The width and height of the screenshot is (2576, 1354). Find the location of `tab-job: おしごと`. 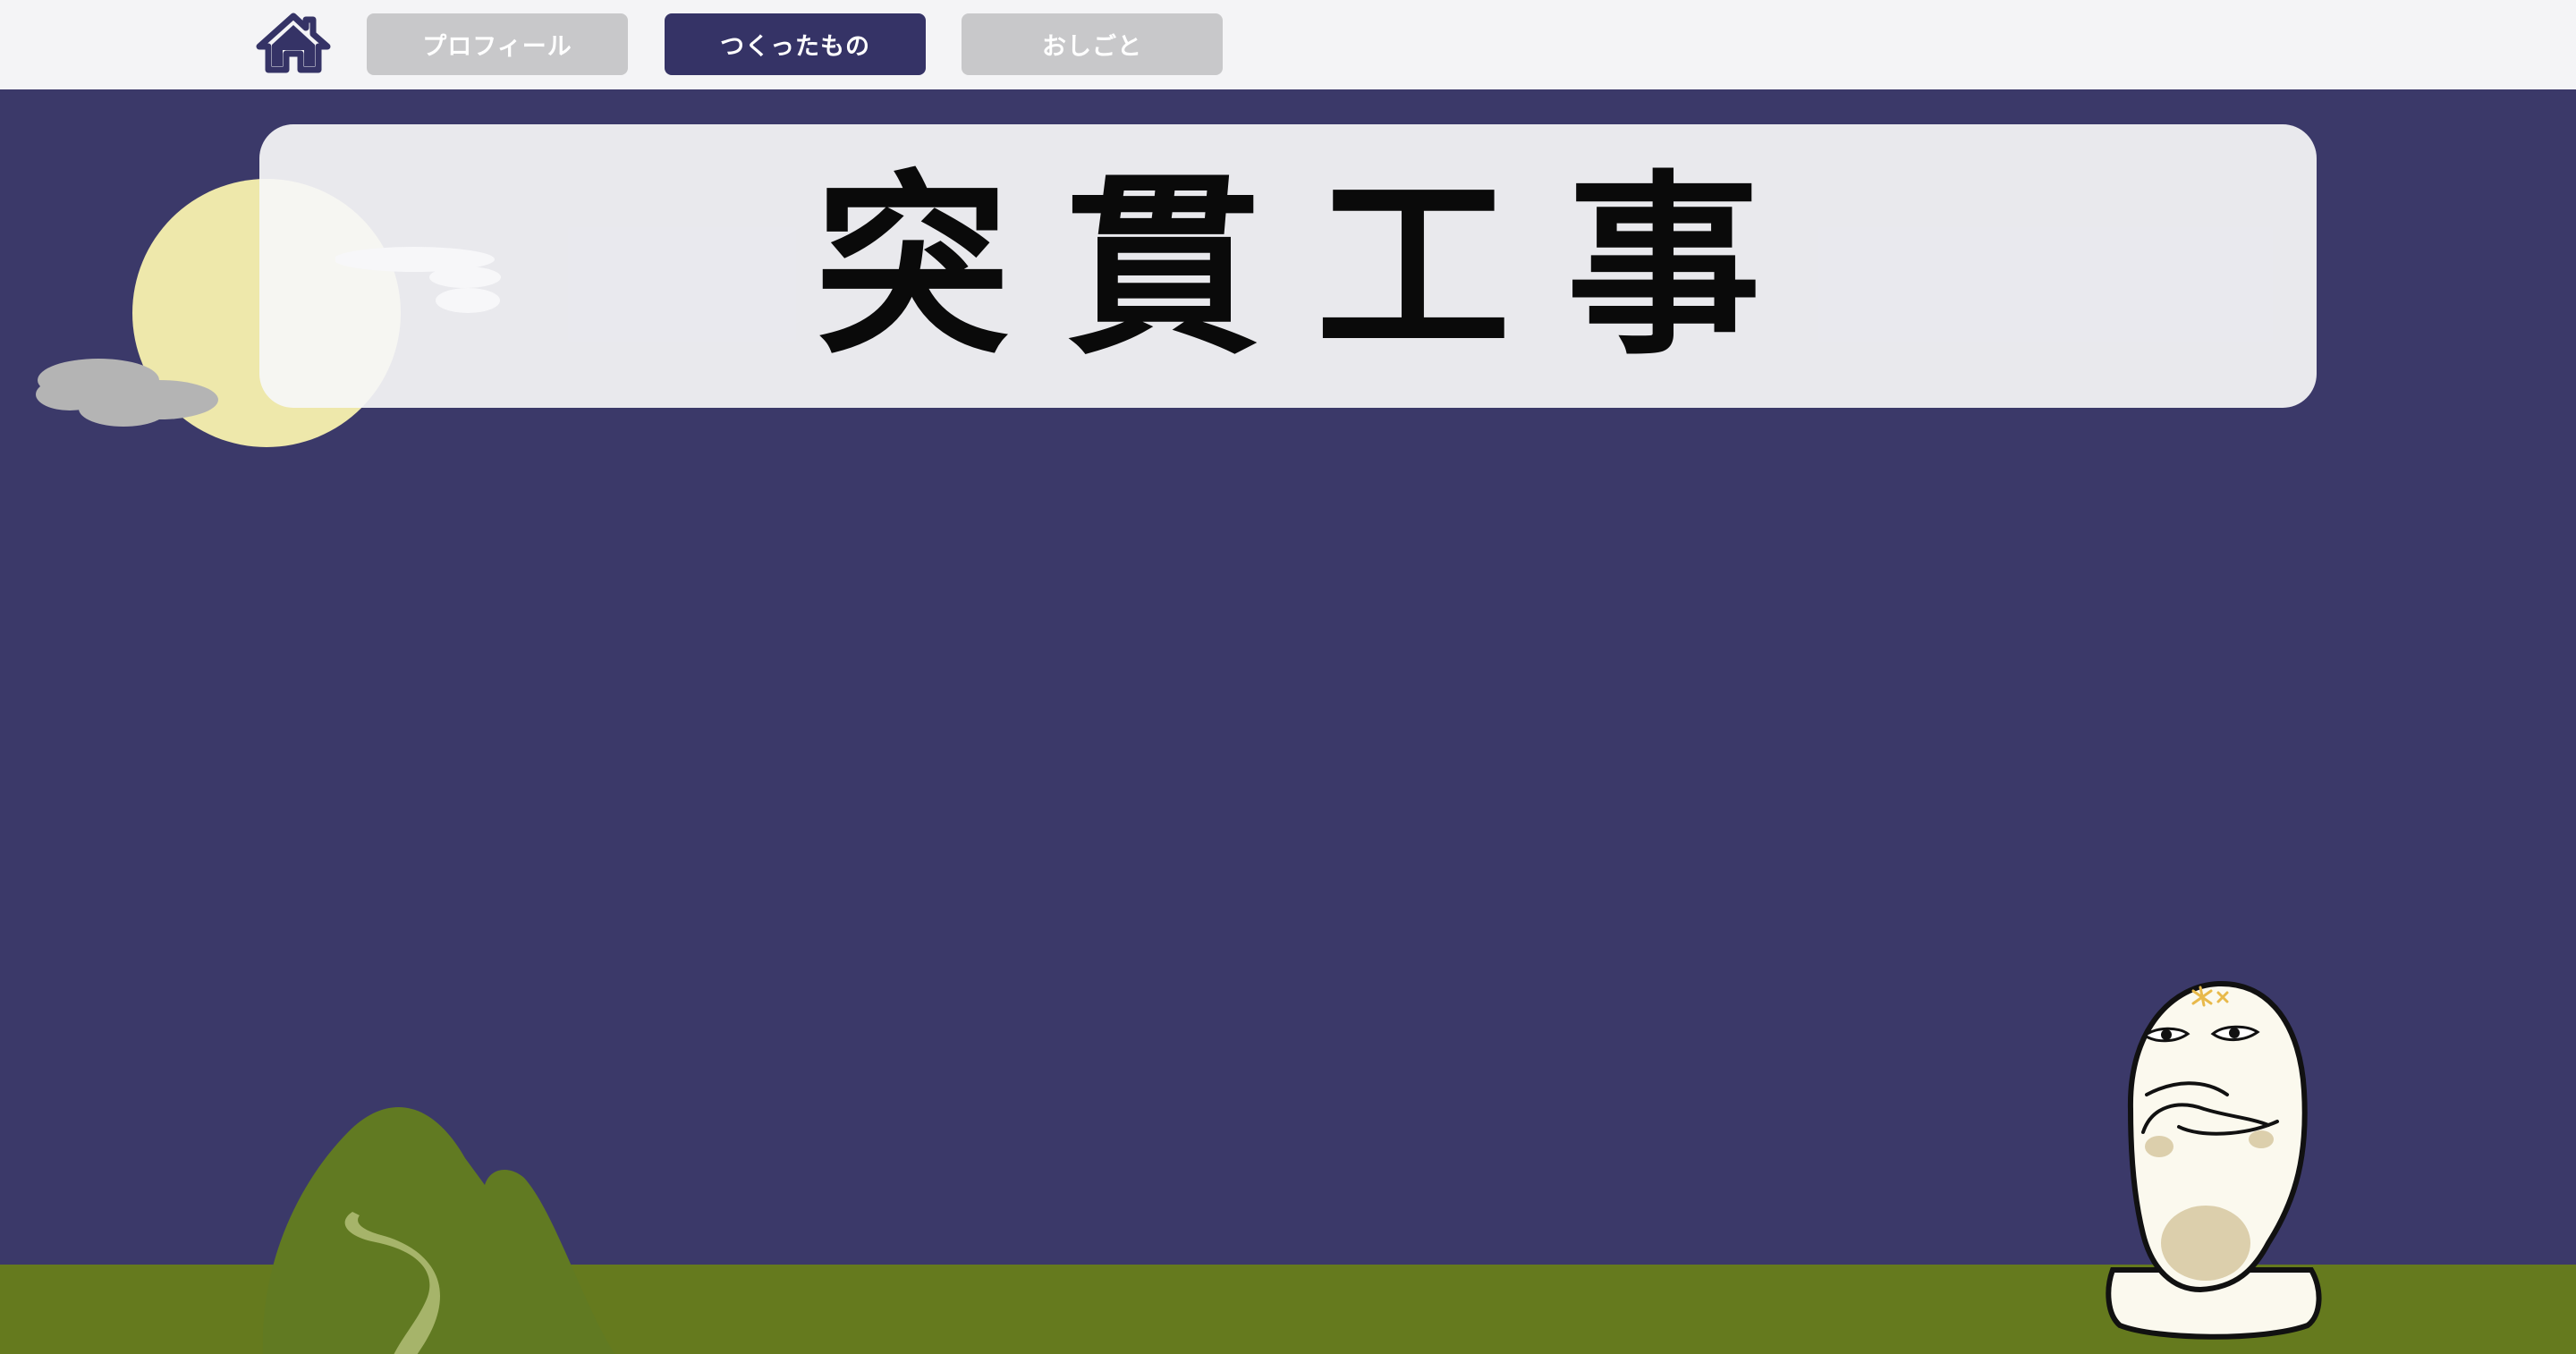

tab-job: おしごと is located at coordinates (1092, 44).